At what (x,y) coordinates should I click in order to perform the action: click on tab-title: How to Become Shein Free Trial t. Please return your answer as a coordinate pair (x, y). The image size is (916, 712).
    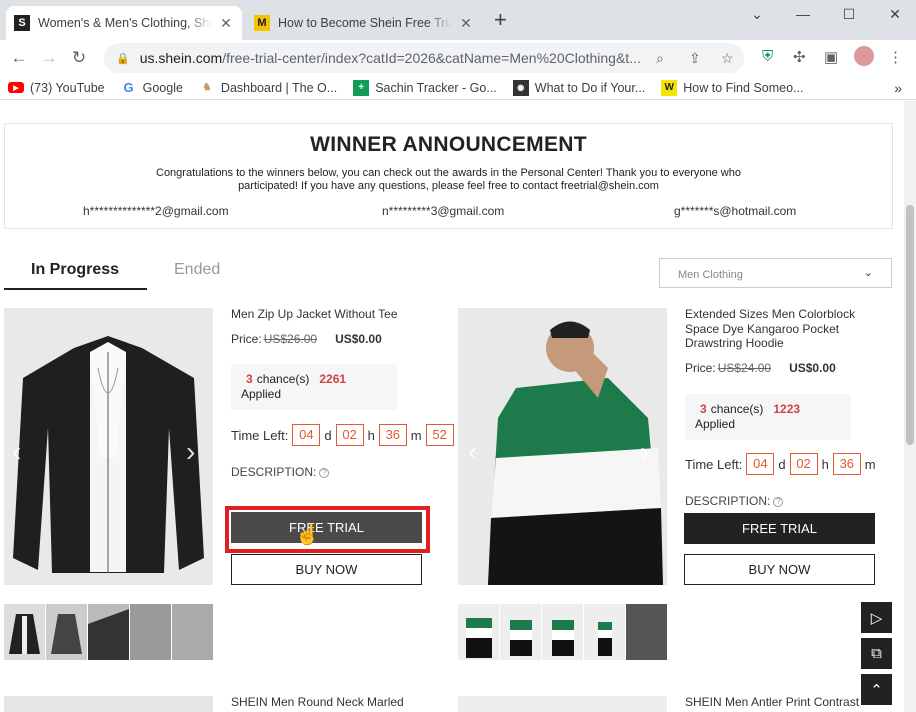
    Looking at the image, I should click on (365, 23).